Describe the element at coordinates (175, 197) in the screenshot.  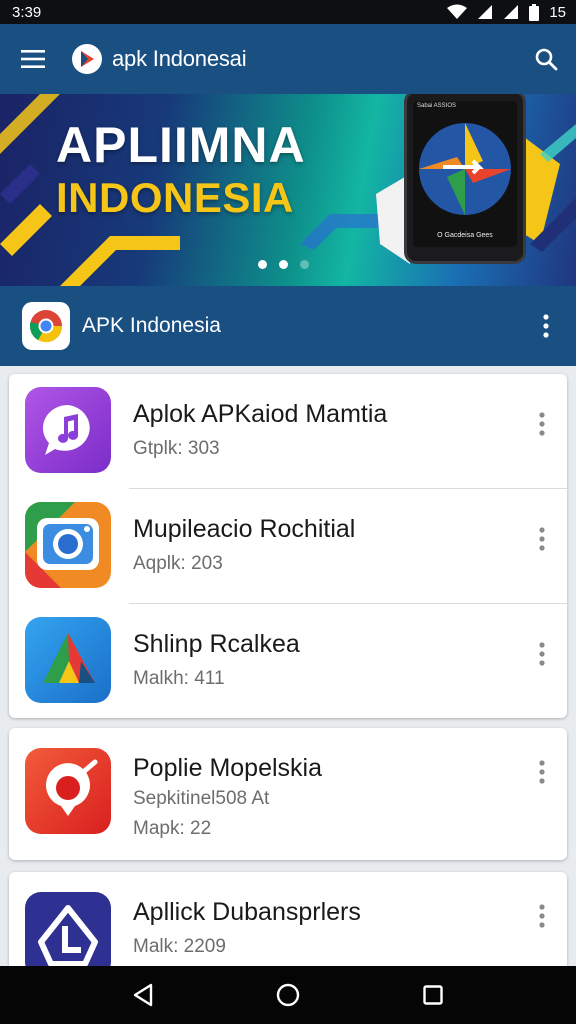
I see `banner-title-line2: INDONESIA` at that location.